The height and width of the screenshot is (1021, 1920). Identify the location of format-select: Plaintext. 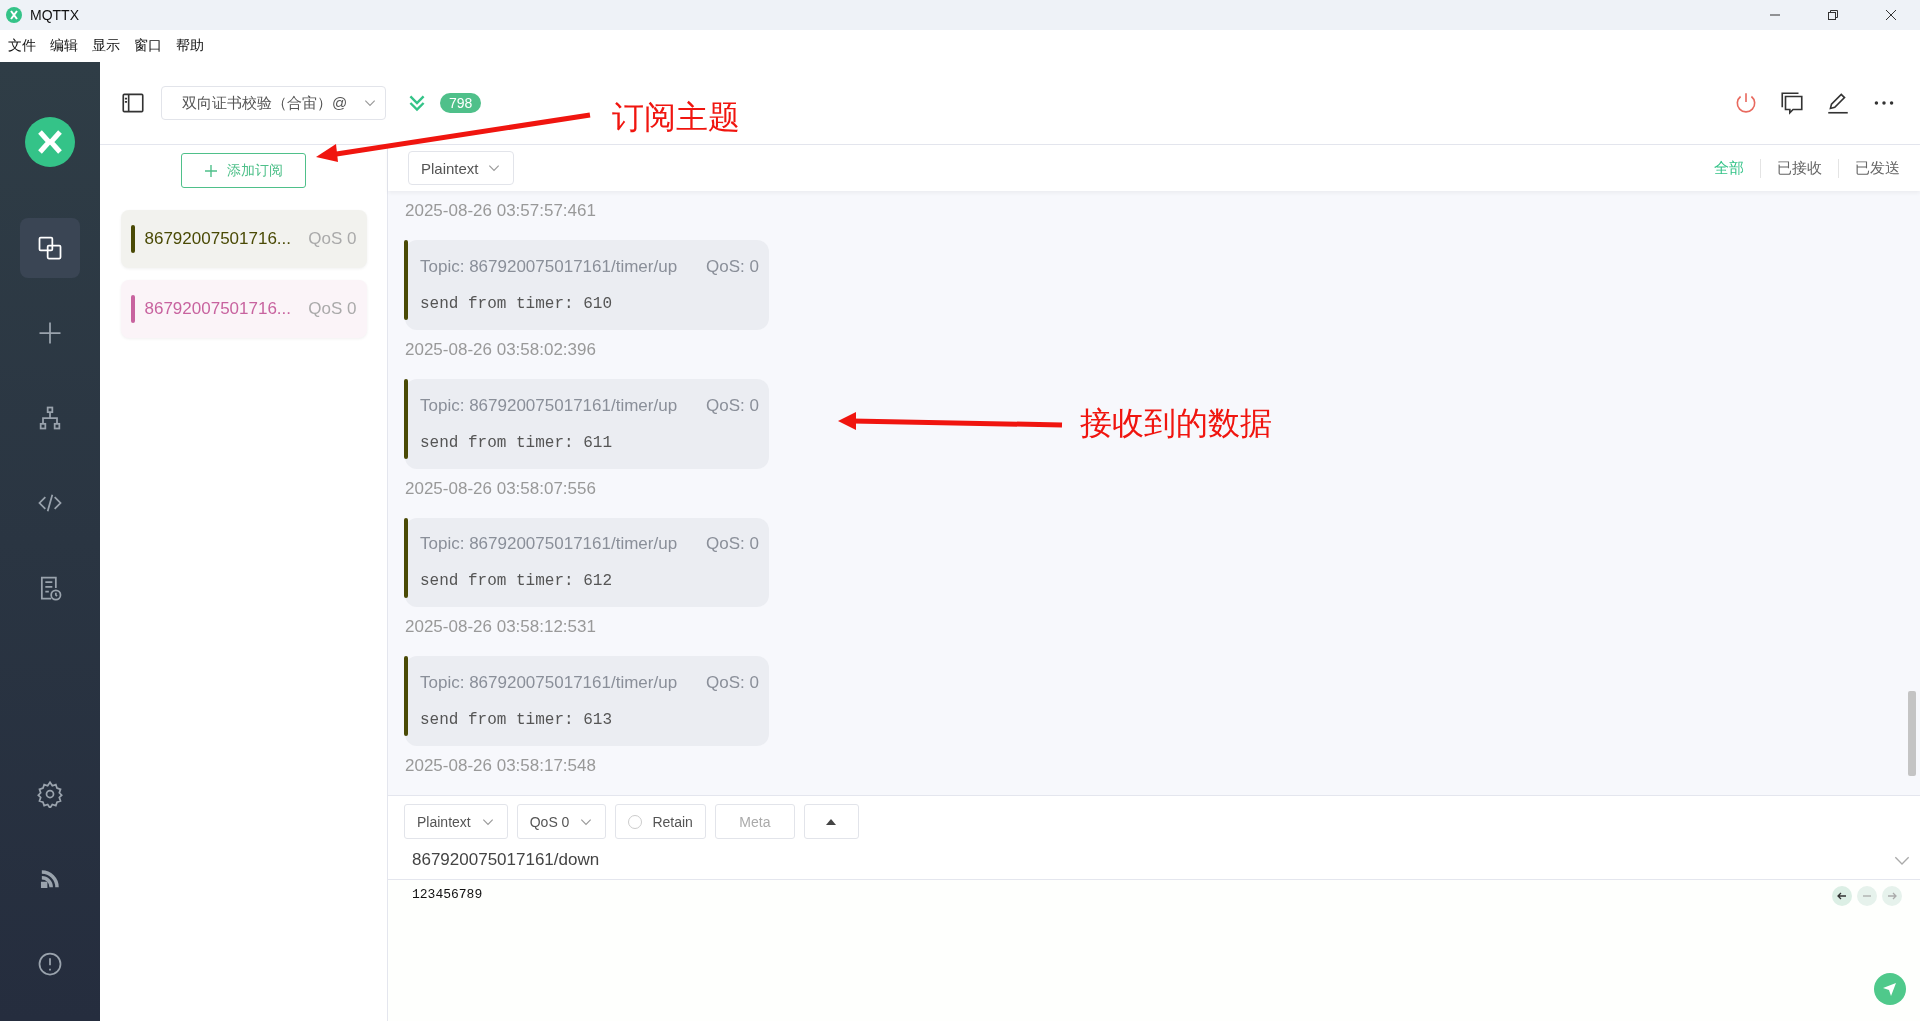
(461, 168).